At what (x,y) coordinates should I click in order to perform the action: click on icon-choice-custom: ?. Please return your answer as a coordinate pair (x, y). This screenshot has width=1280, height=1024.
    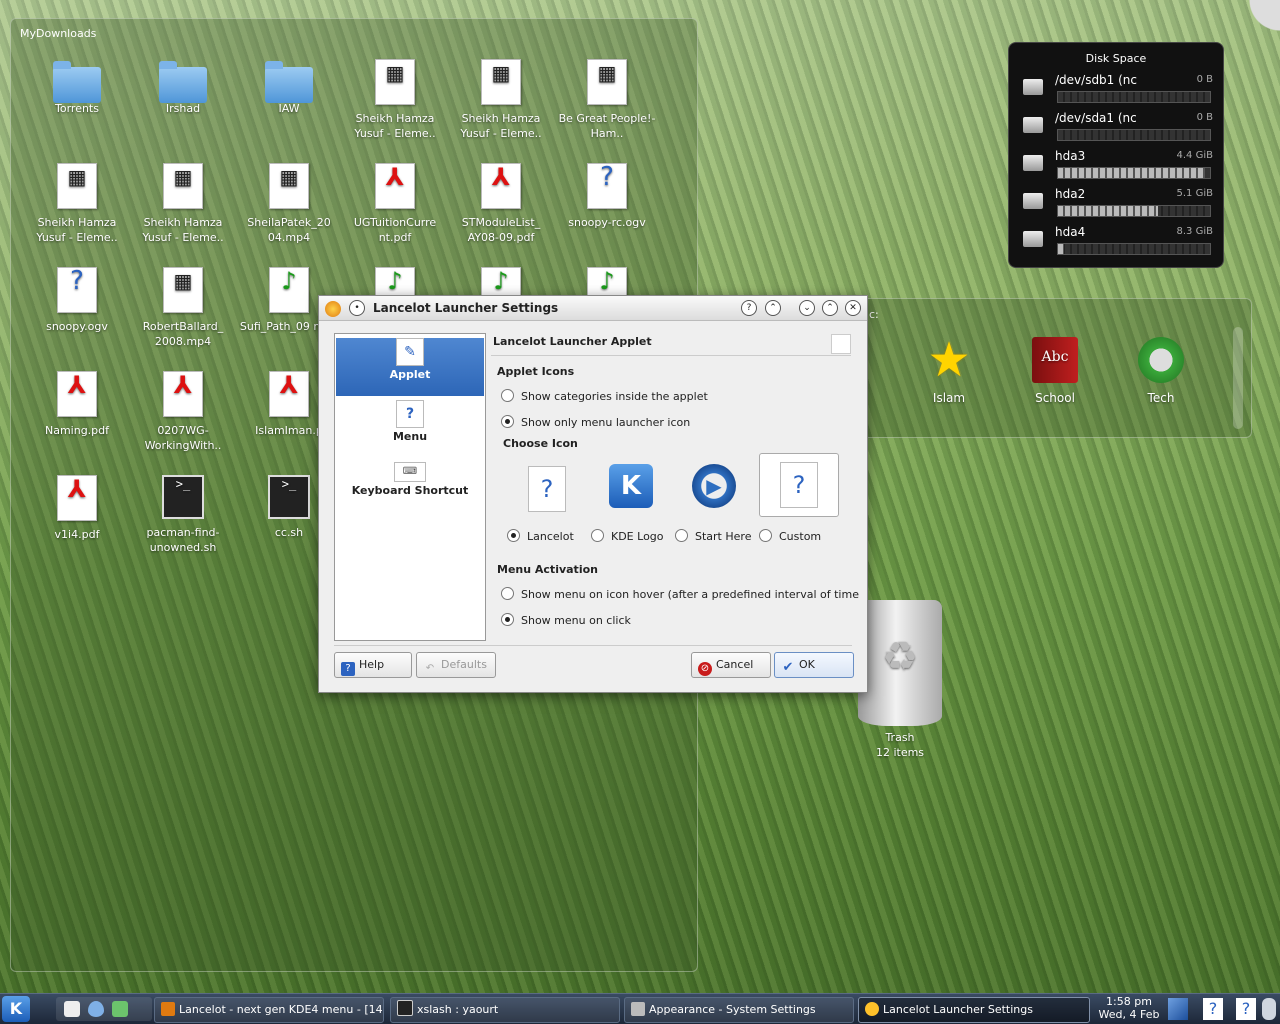
    Looking at the image, I should click on (799, 485).